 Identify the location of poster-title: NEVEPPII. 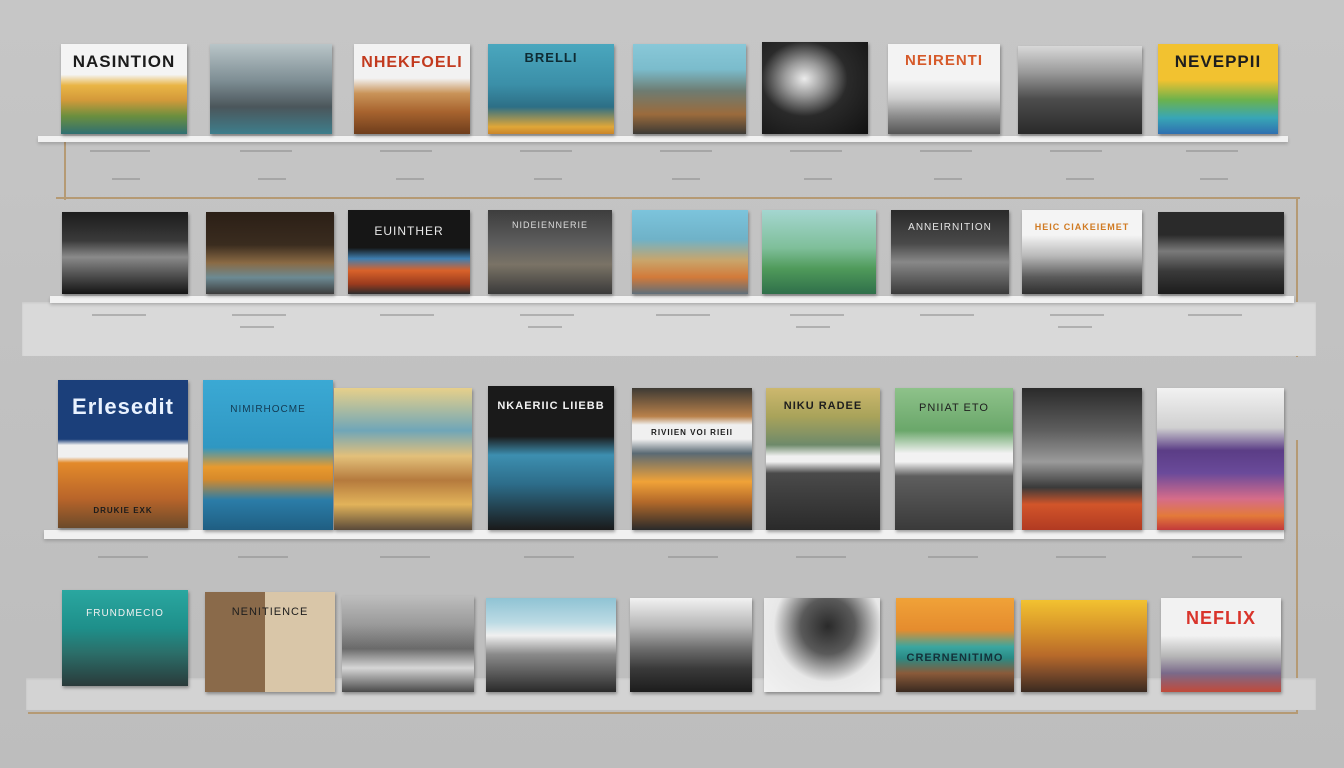
(1218, 61).